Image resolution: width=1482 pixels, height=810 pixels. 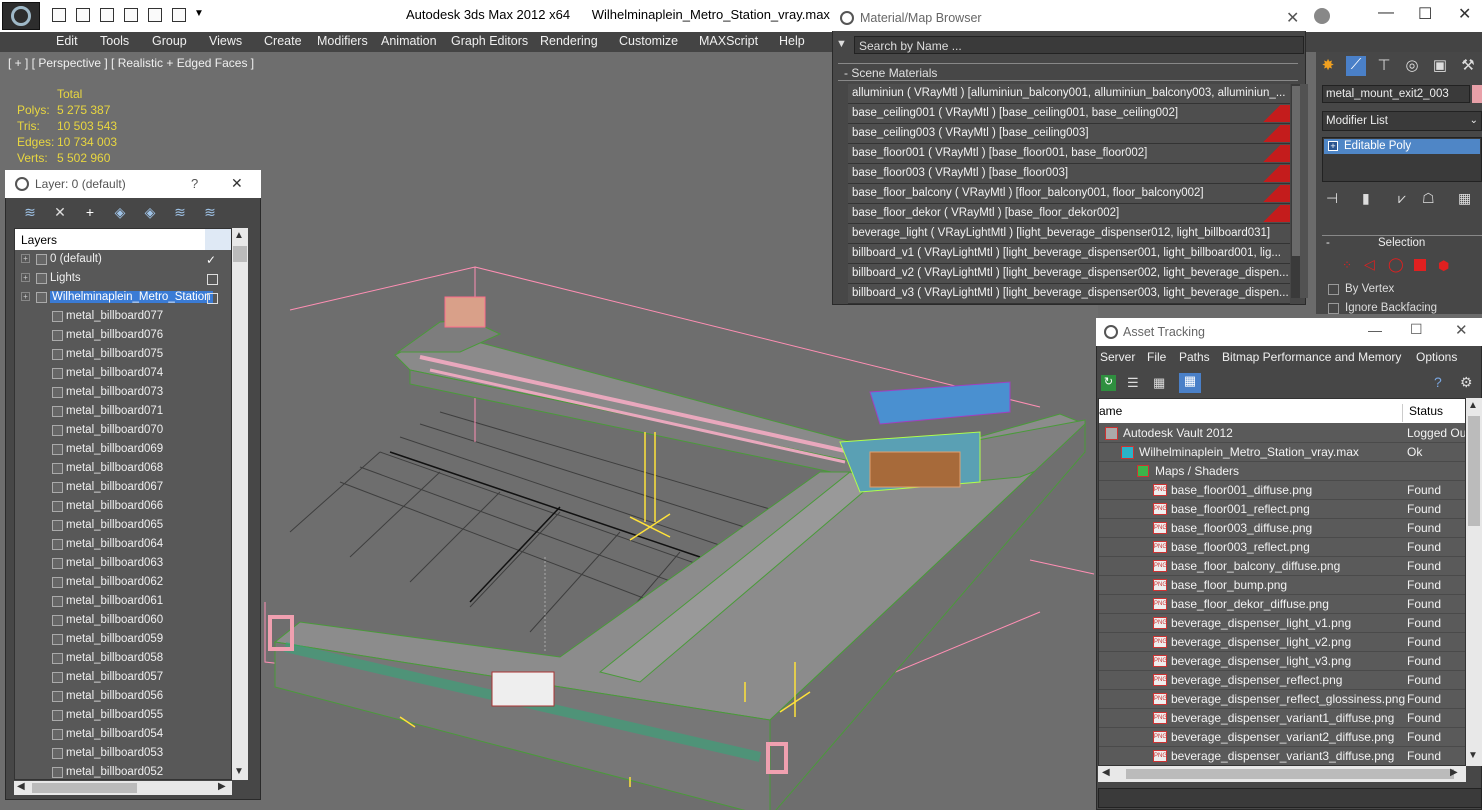 I want to click on layer-row: metal_billboard055, so click(x=123, y=716).